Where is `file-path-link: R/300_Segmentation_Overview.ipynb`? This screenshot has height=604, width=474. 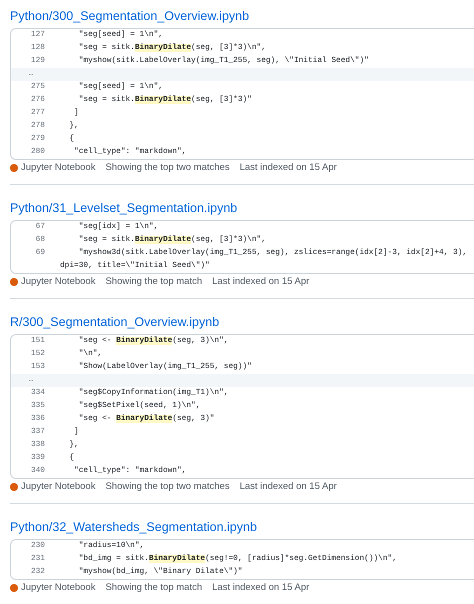
file-path-link: R/300_Segmentation_Overview.ipynb is located at coordinates (115, 322).